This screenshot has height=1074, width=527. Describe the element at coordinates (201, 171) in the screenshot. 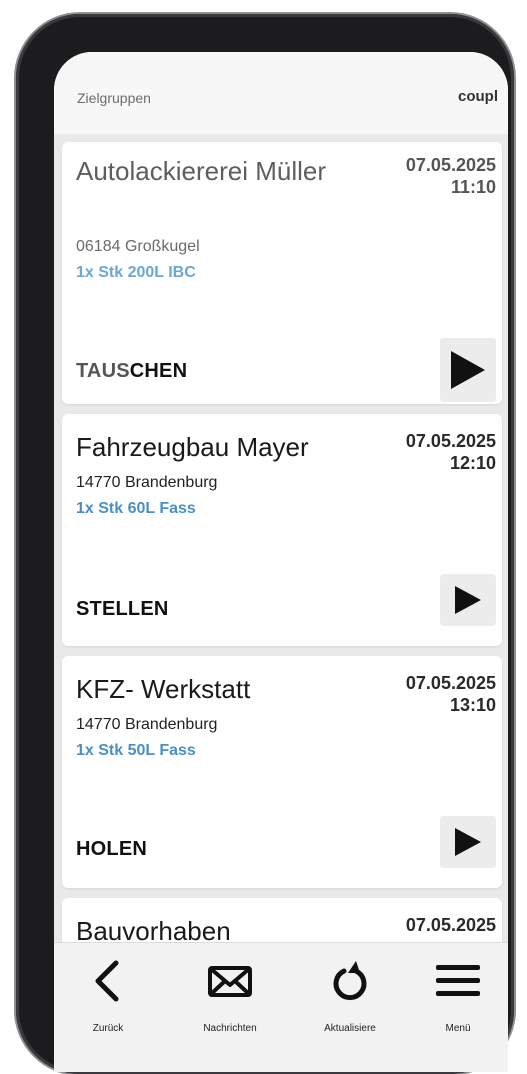

I see `company-name: Autolackiererei Müller` at that location.